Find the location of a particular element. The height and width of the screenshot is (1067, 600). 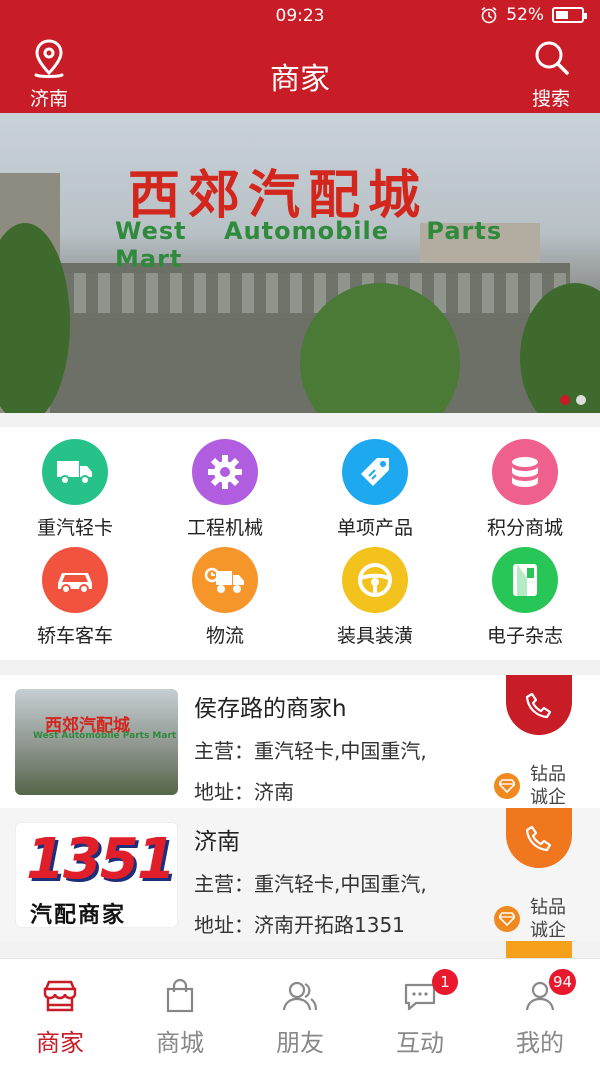

battery-level is located at coordinates (562, 15).